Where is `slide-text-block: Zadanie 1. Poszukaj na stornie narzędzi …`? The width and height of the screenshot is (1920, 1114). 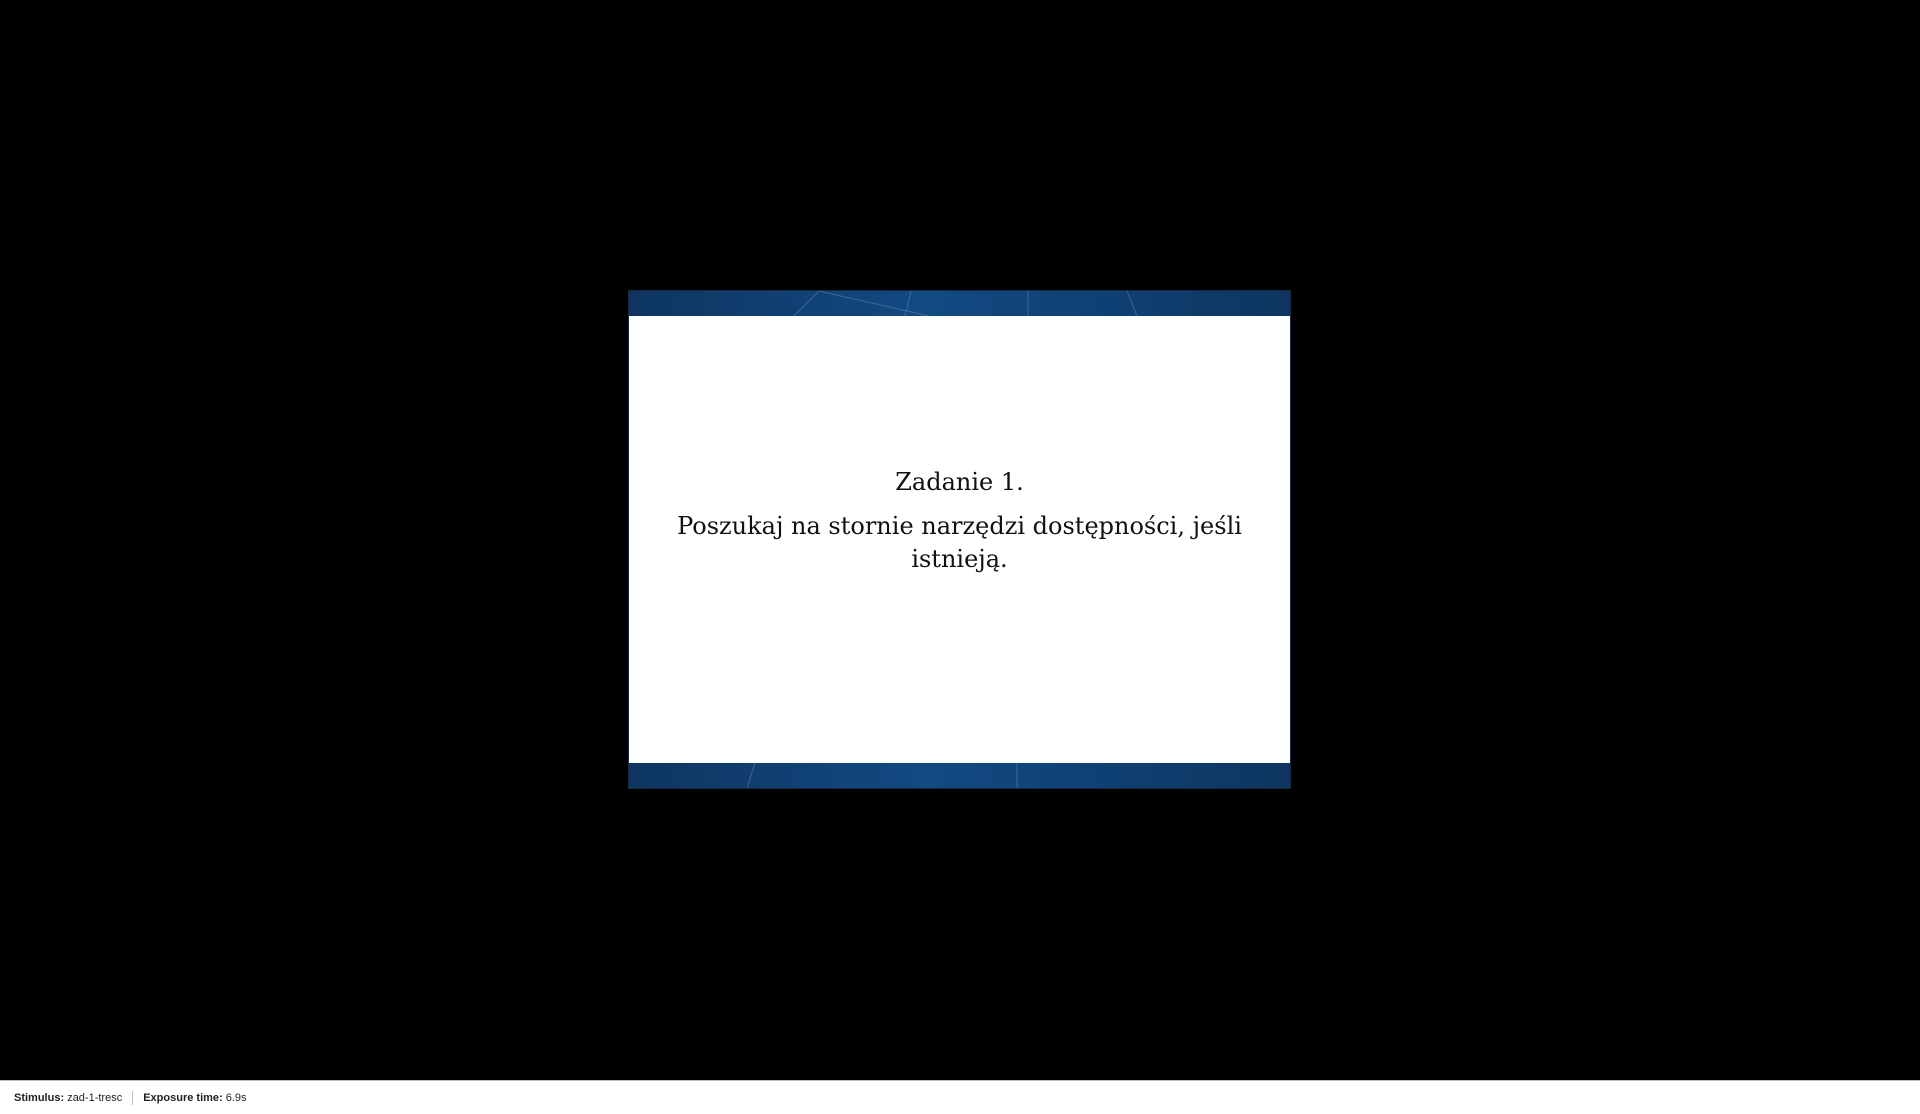 slide-text-block: Zadanie 1. Poszukaj na stornie narzędzi … is located at coordinates (959, 521).